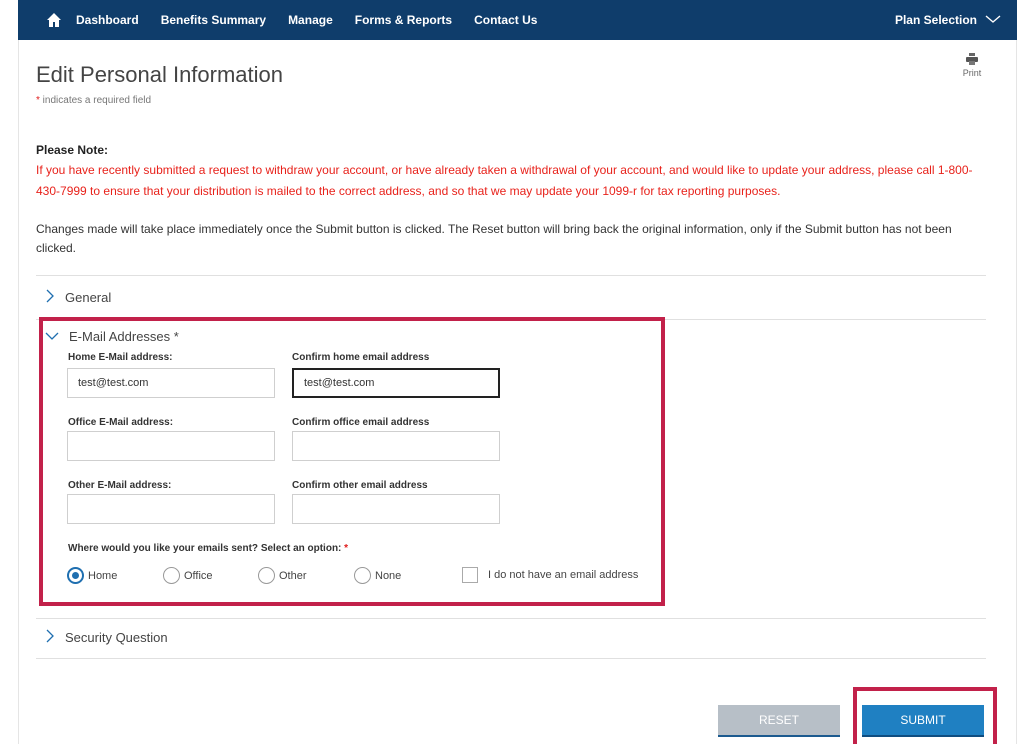 The image size is (1021, 744). I want to click on confirm-other-email-input, so click(396, 509).